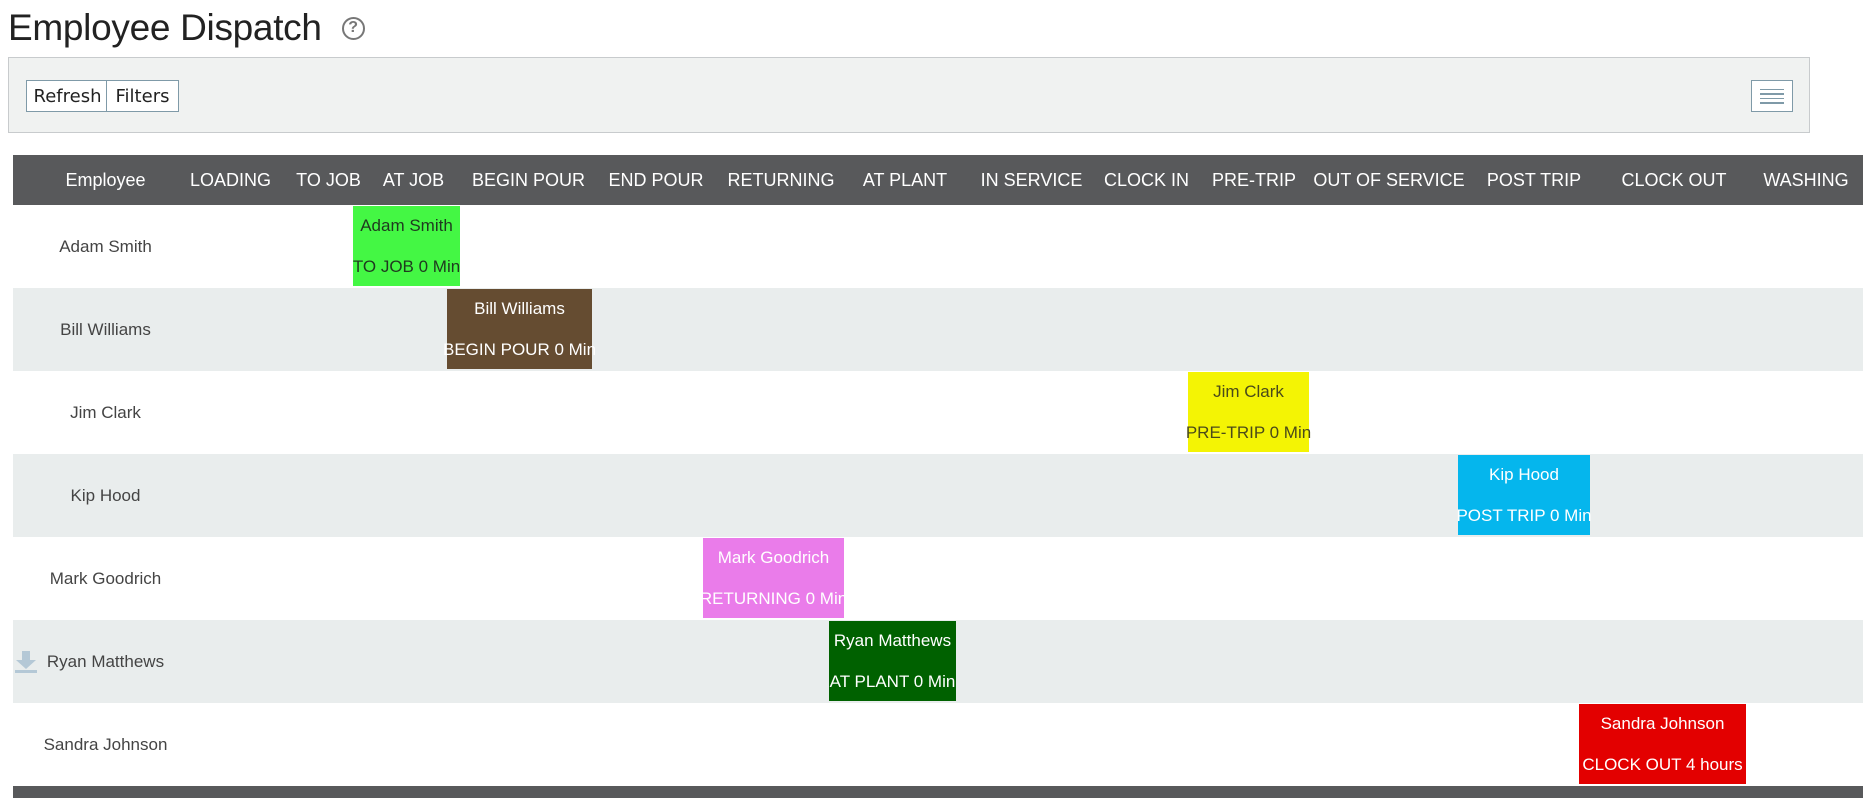 The image size is (1863, 808). I want to click on card-employee-name: Bill Williams, so click(519, 308).